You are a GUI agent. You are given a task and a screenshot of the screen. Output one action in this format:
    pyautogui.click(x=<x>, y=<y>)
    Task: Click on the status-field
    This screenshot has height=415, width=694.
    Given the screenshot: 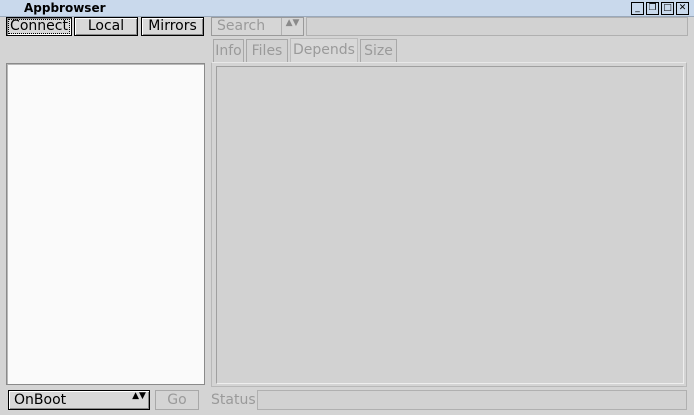 What is the action you would take?
    pyautogui.click(x=472, y=400)
    